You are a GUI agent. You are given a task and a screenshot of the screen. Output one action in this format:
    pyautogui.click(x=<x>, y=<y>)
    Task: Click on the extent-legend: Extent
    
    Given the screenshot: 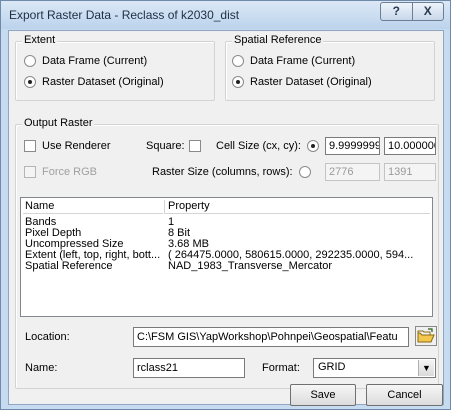 What is the action you would take?
    pyautogui.click(x=40, y=40)
    